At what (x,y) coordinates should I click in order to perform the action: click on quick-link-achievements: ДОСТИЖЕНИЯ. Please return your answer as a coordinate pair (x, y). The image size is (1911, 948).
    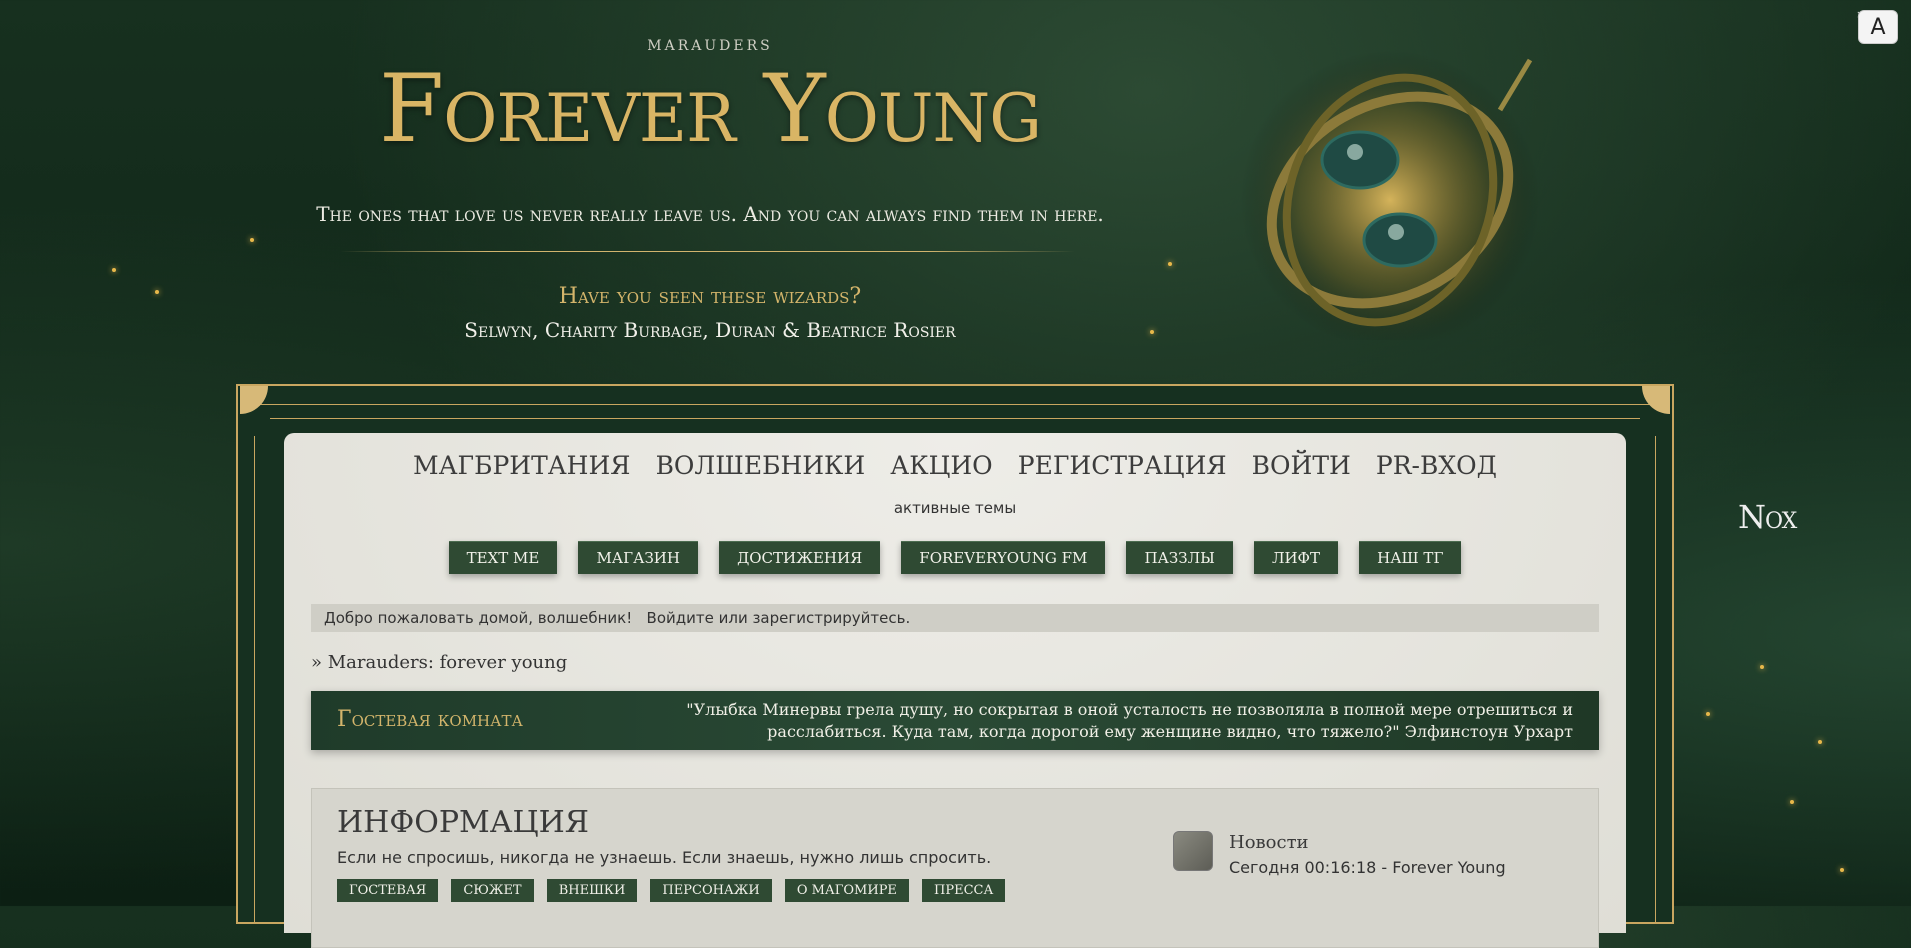
    Looking at the image, I should click on (800, 557).